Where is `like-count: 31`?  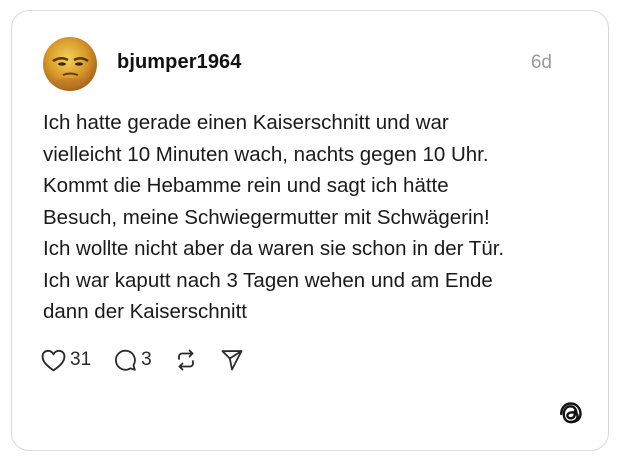 like-count: 31 is located at coordinates (81, 359).